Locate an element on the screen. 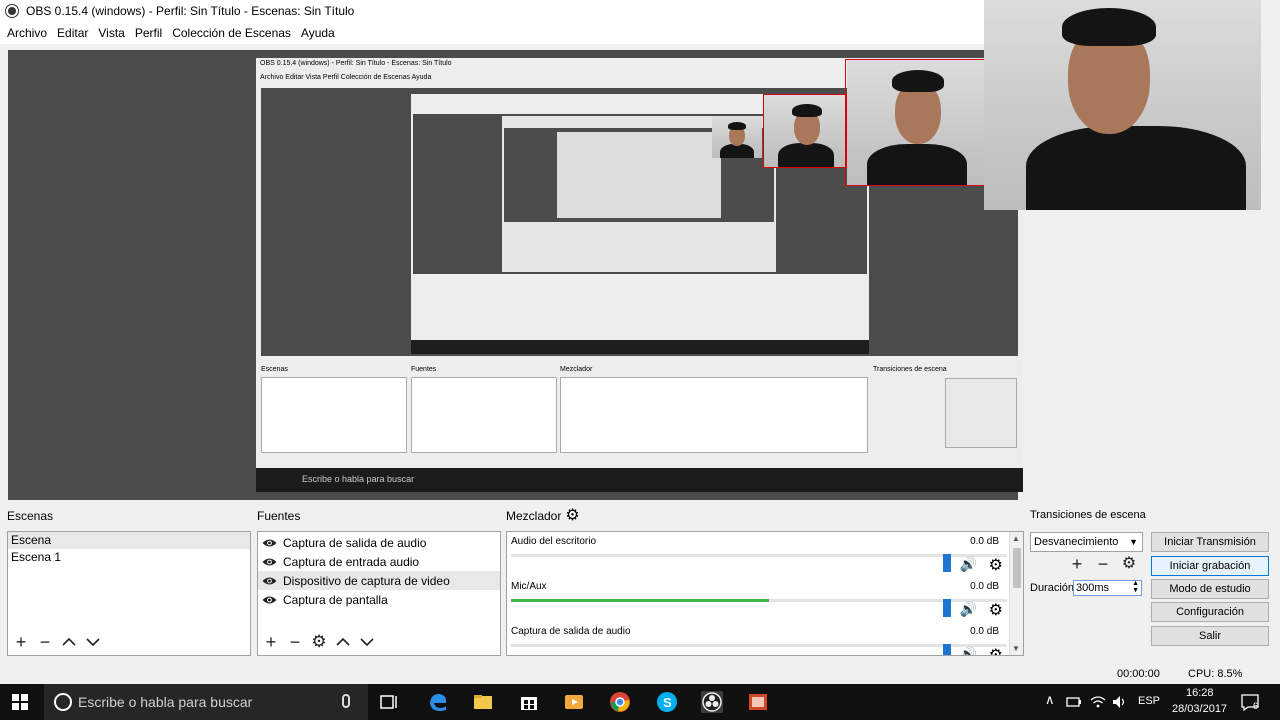 The height and width of the screenshot is (720, 1280). remove-transition-minus-icon: − is located at coordinates (1103, 564).